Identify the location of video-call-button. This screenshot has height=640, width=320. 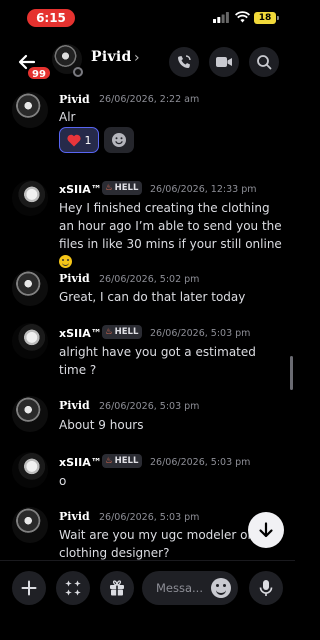
(224, 62).